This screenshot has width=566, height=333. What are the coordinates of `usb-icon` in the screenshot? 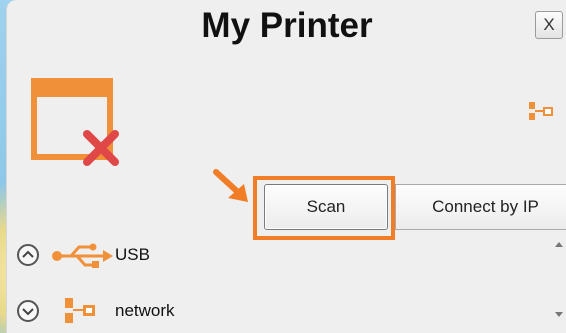 It's located at (82, 258).